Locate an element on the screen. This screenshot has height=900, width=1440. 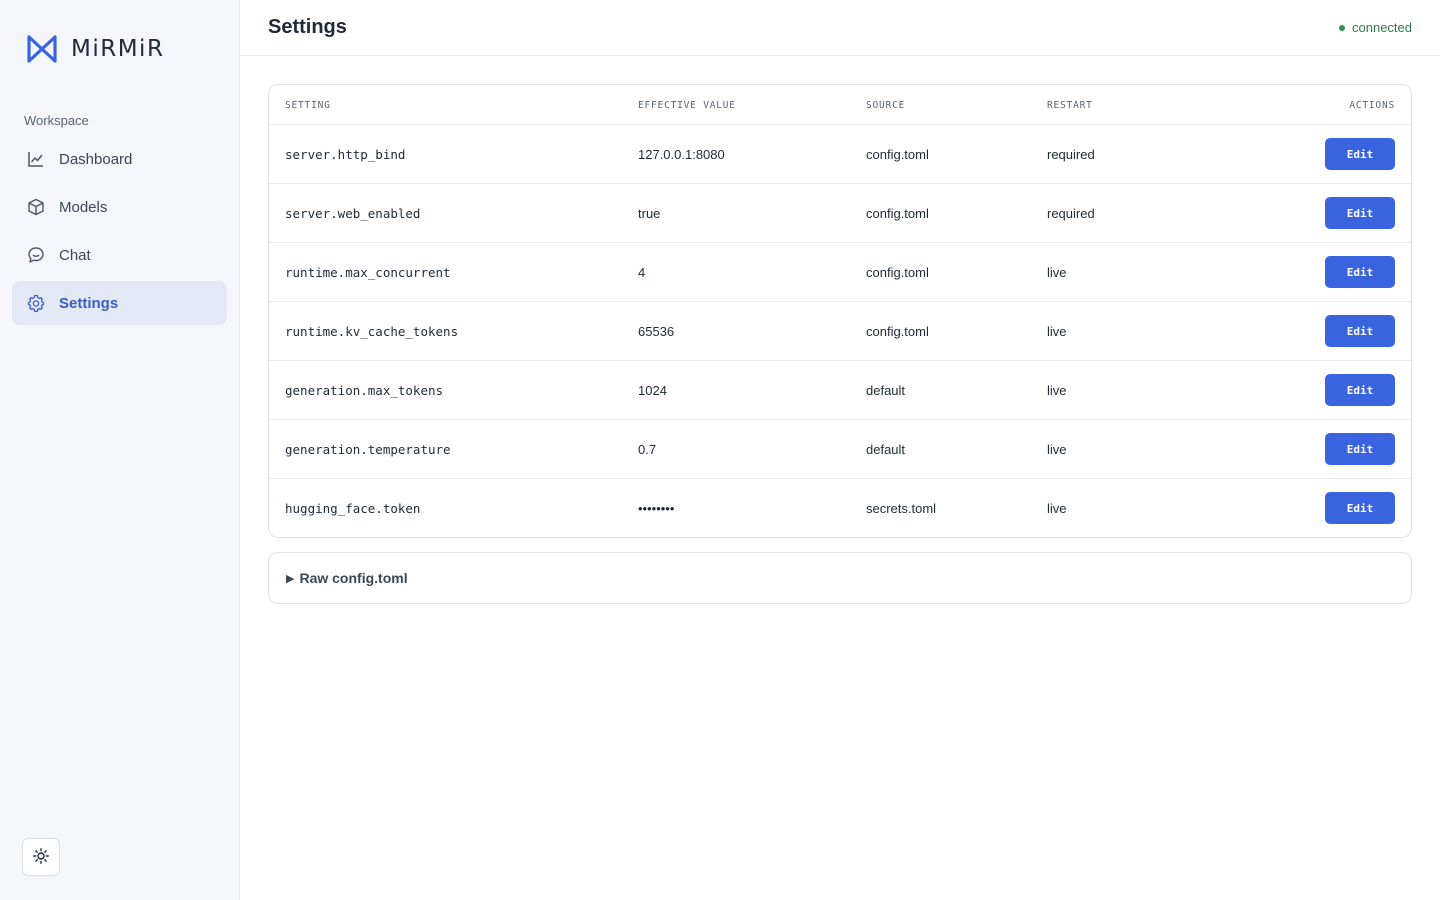
gear-icon is located at coordinates (36, 303).